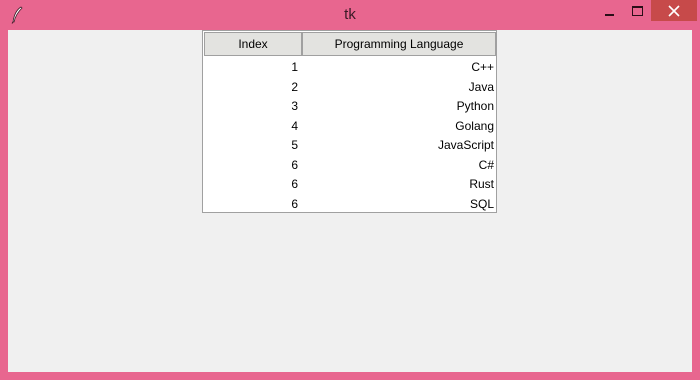  What do you see at coordinates (481, 184) in the screenshot?
I see `cell-language: Rust` at bounding box center [481, 184].